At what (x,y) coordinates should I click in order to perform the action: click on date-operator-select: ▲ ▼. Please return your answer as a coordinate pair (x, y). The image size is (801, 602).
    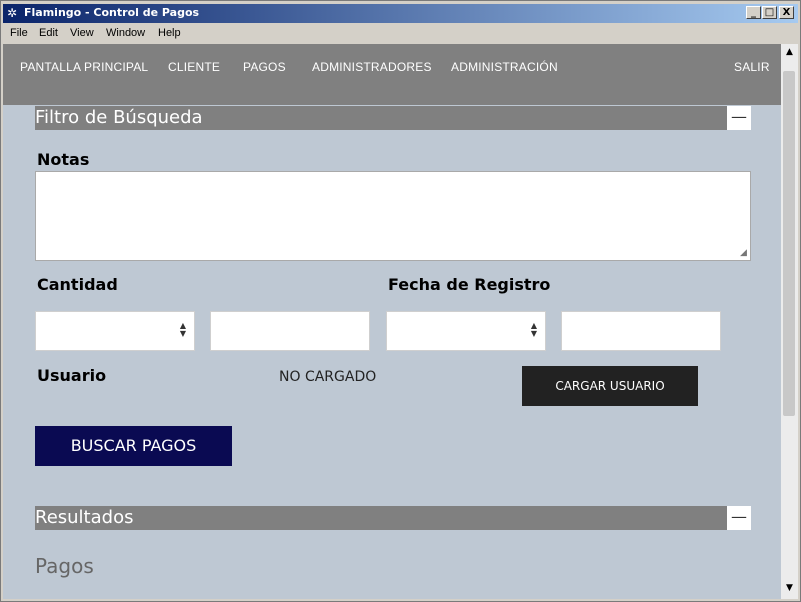
    Looking at the image, I should click on (466, 331).